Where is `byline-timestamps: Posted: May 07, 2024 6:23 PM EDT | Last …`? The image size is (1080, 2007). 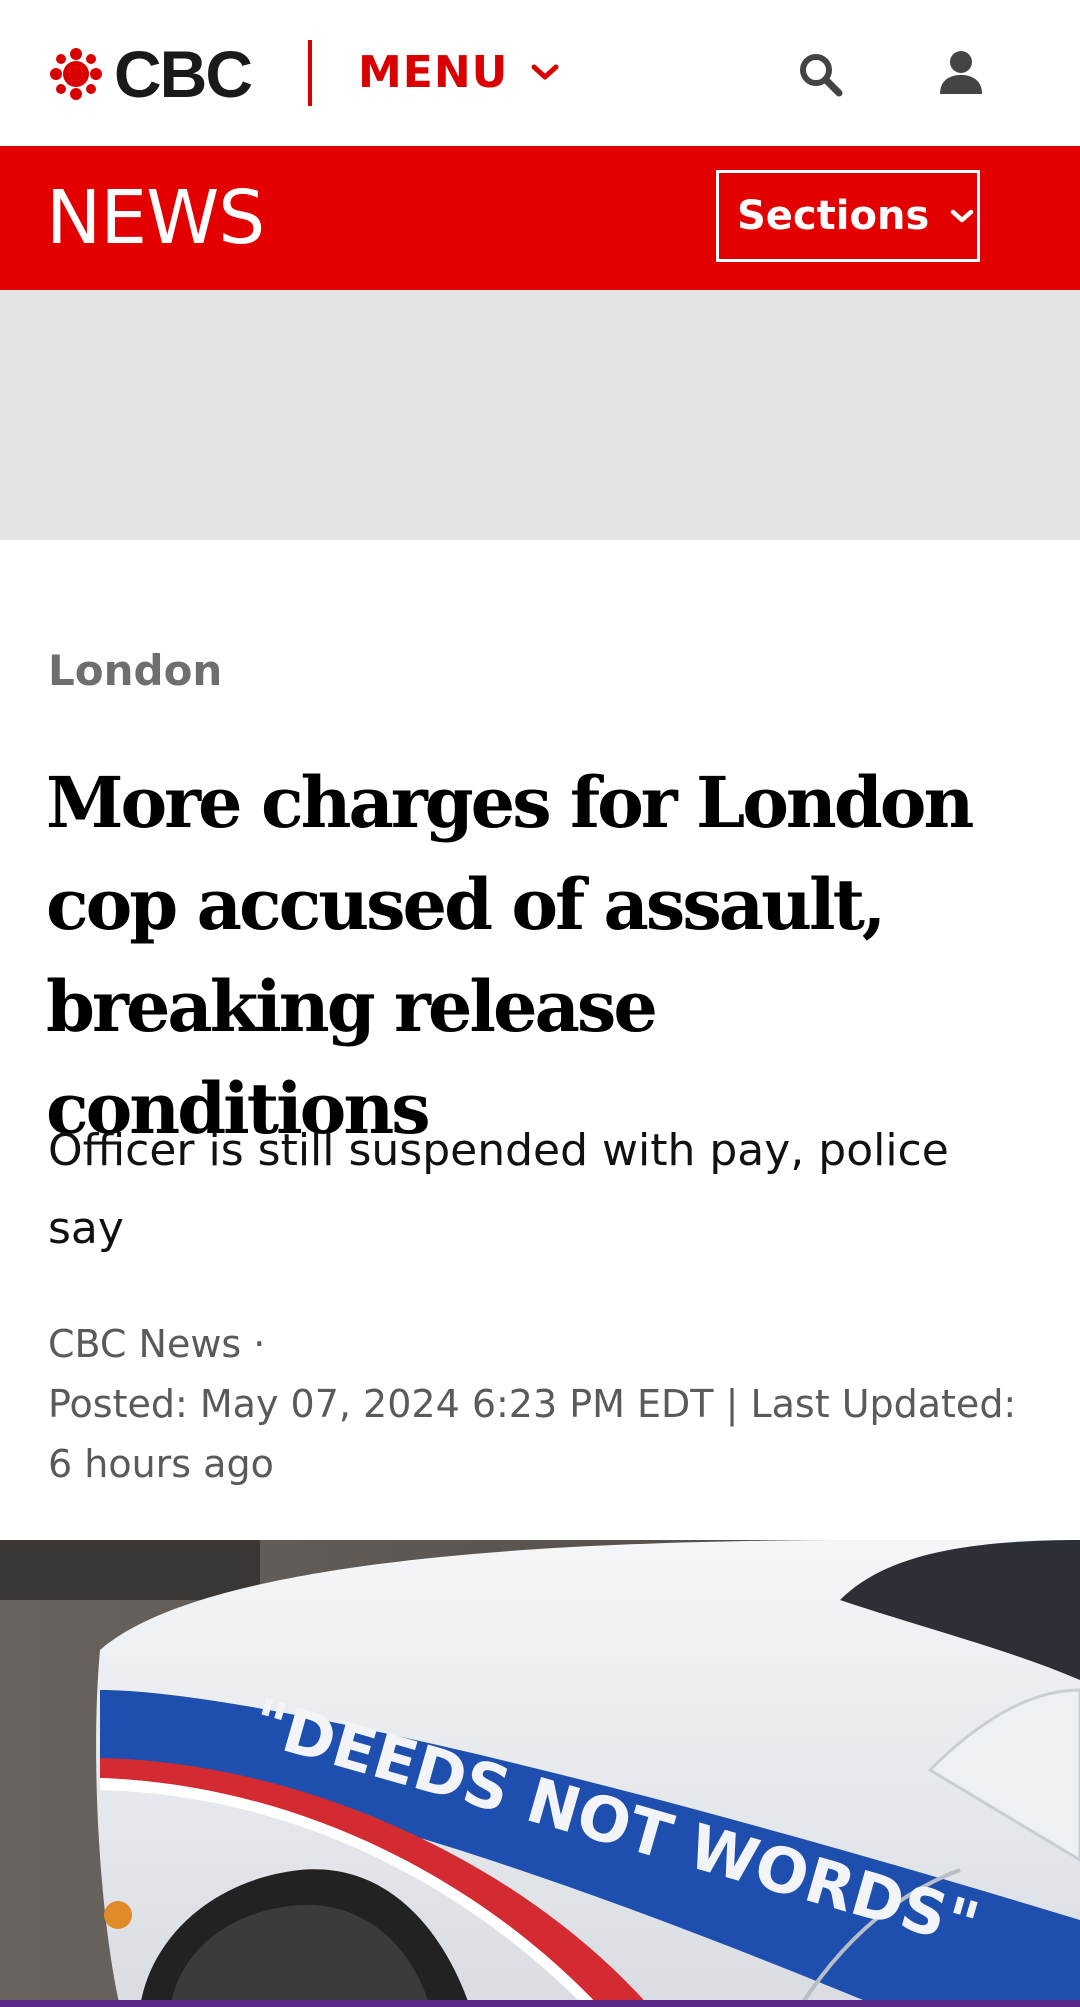 byline-timestamps: Posted: May 07, 2024 6:23 PM EDT | Last … is located at coordinates (532, 1434).